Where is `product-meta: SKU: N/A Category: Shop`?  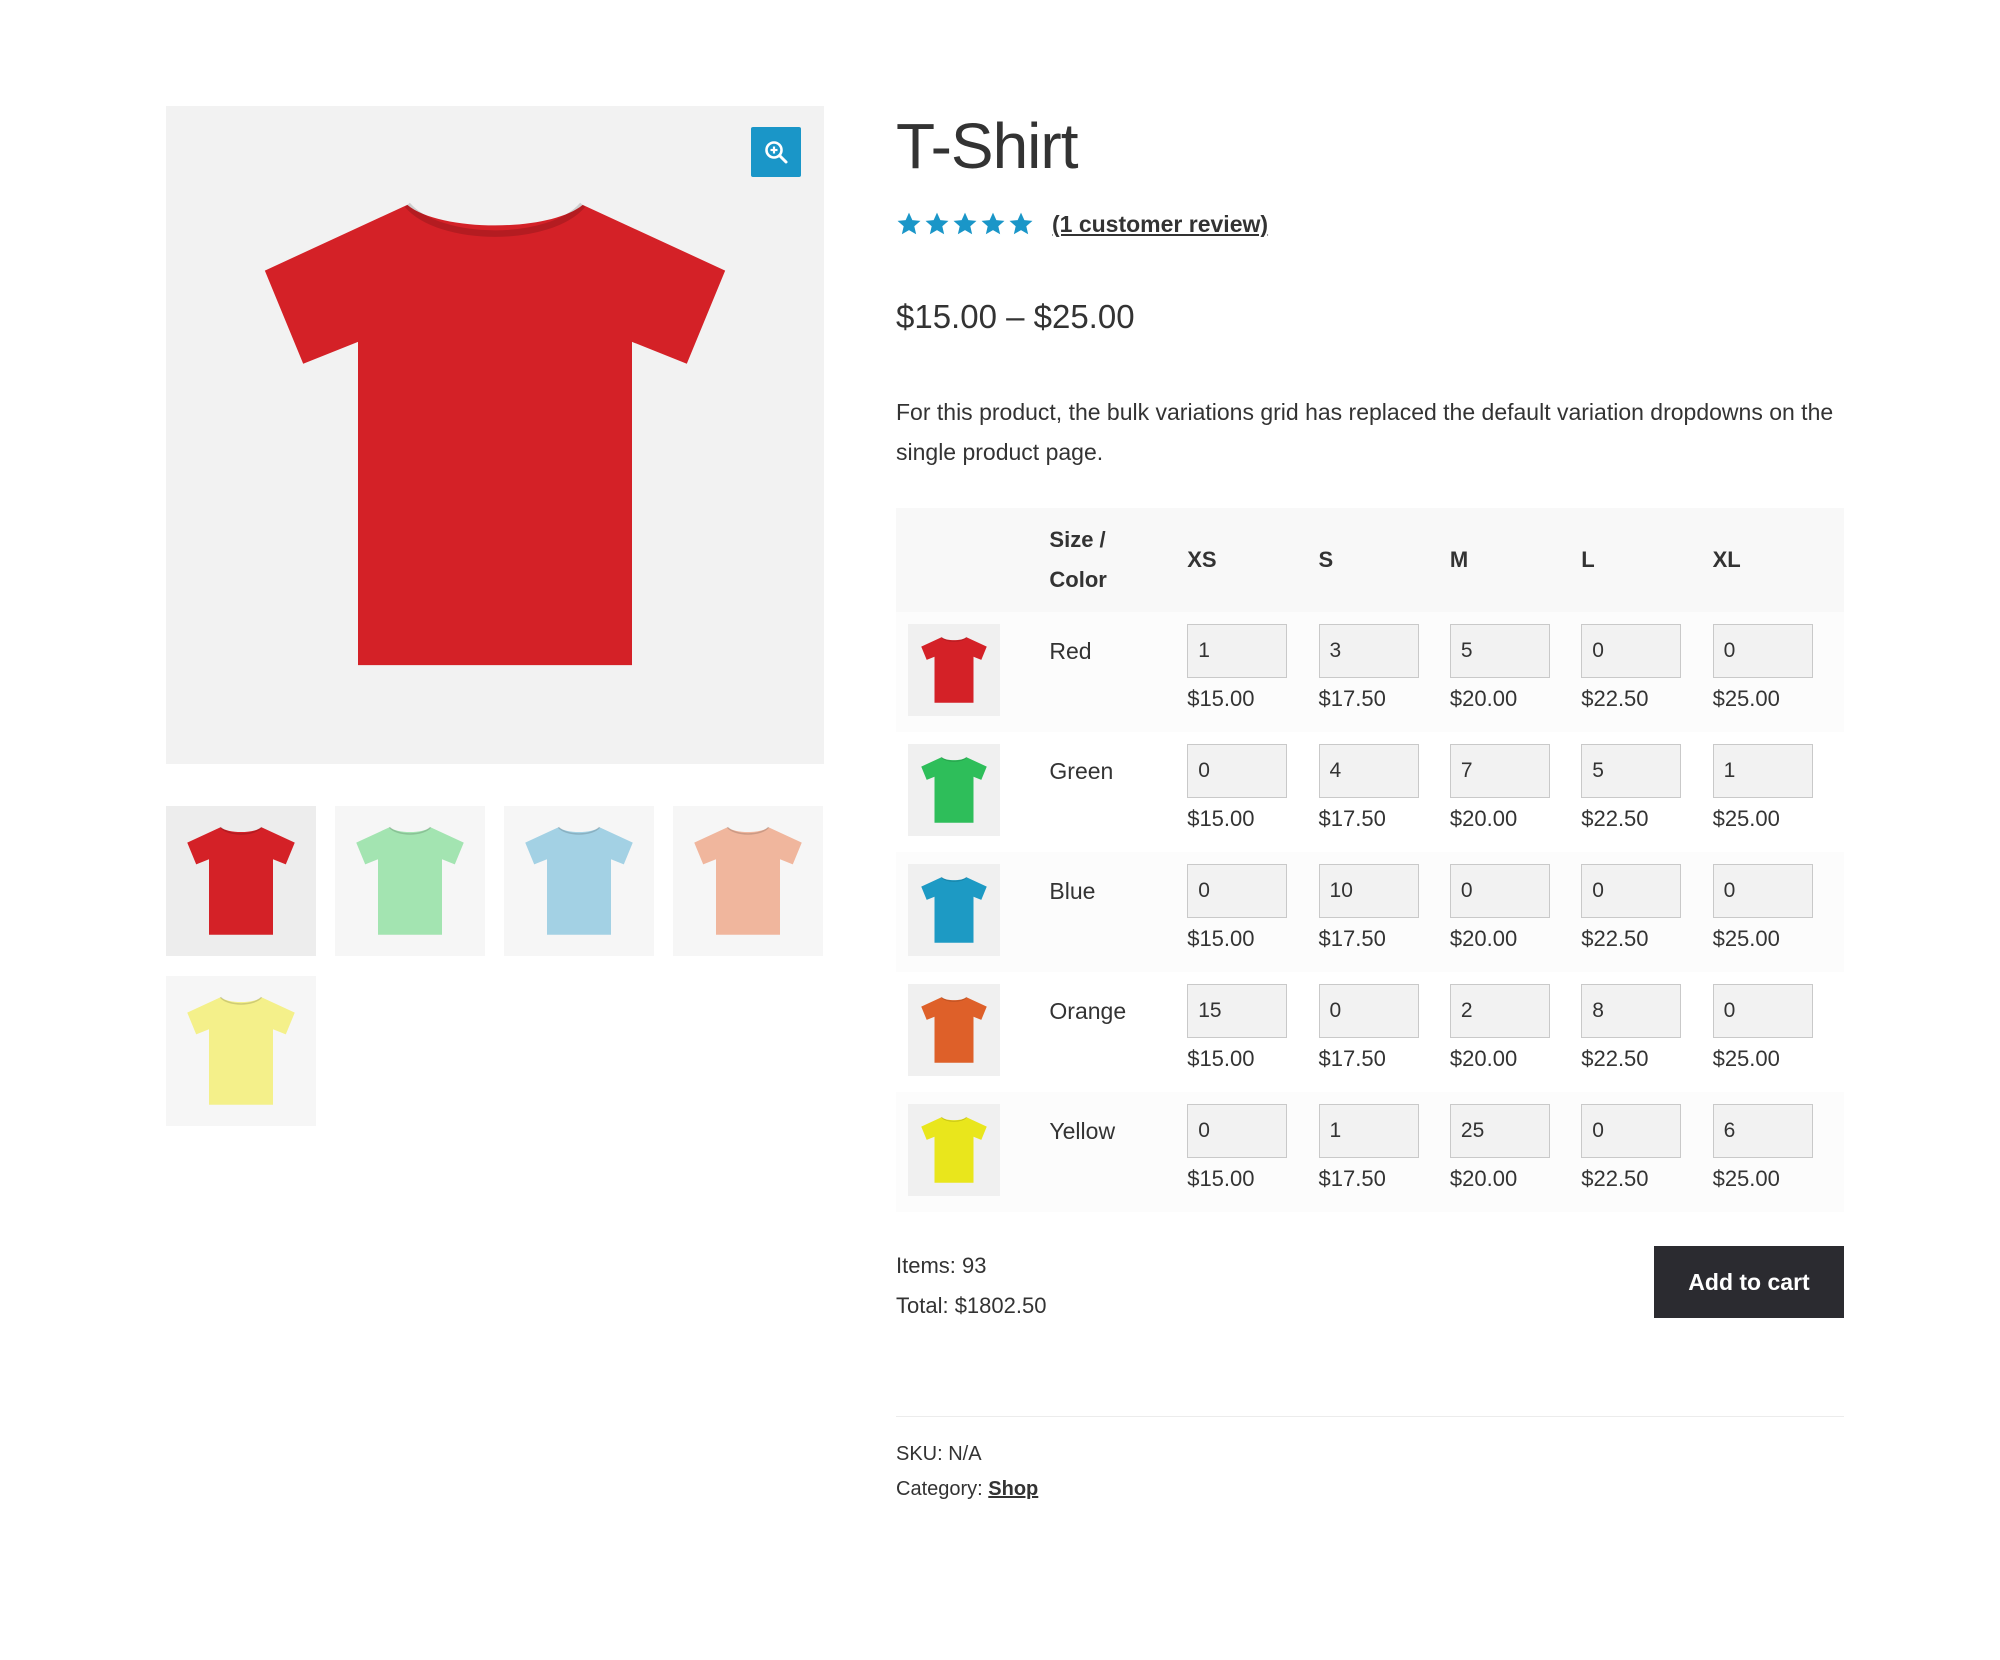
product-meta: SKU: N/A Category: Shop is located at coordinates (1370, 1472).